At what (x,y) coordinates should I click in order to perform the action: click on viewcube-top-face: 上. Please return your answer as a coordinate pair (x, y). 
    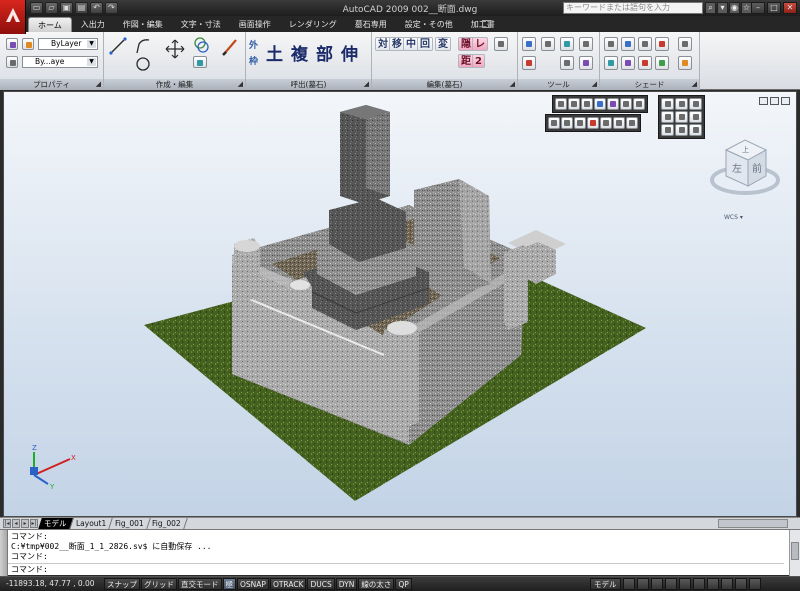
    Looking at the image, I should click on (745, 149).